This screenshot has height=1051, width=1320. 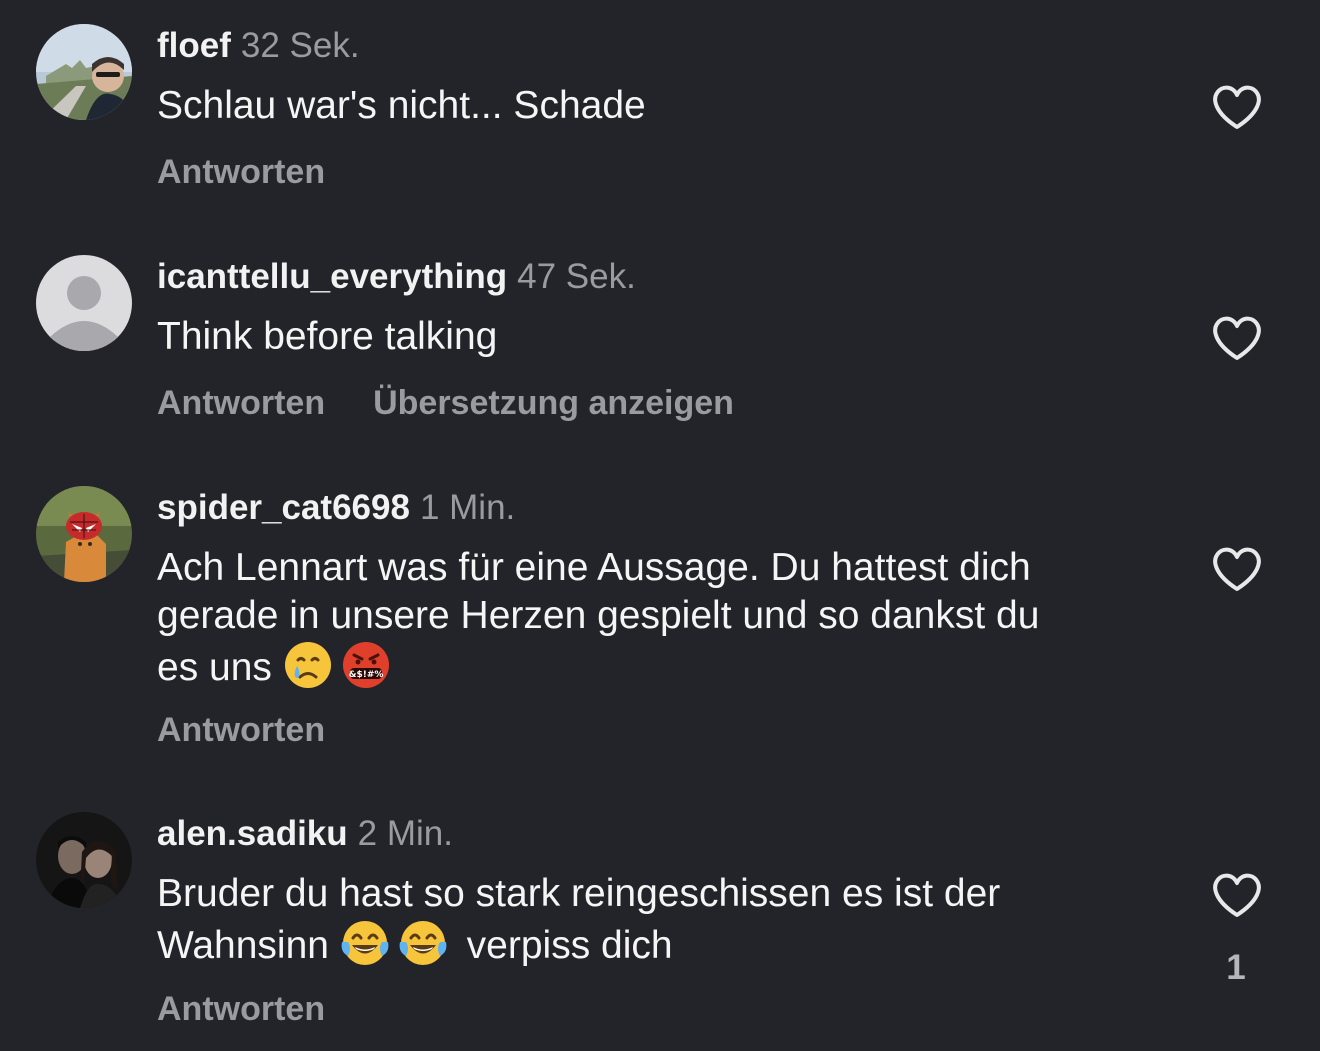 I want to click on comment-header: icanttellu_everything 47 Sek., so click(x=396, y=277).